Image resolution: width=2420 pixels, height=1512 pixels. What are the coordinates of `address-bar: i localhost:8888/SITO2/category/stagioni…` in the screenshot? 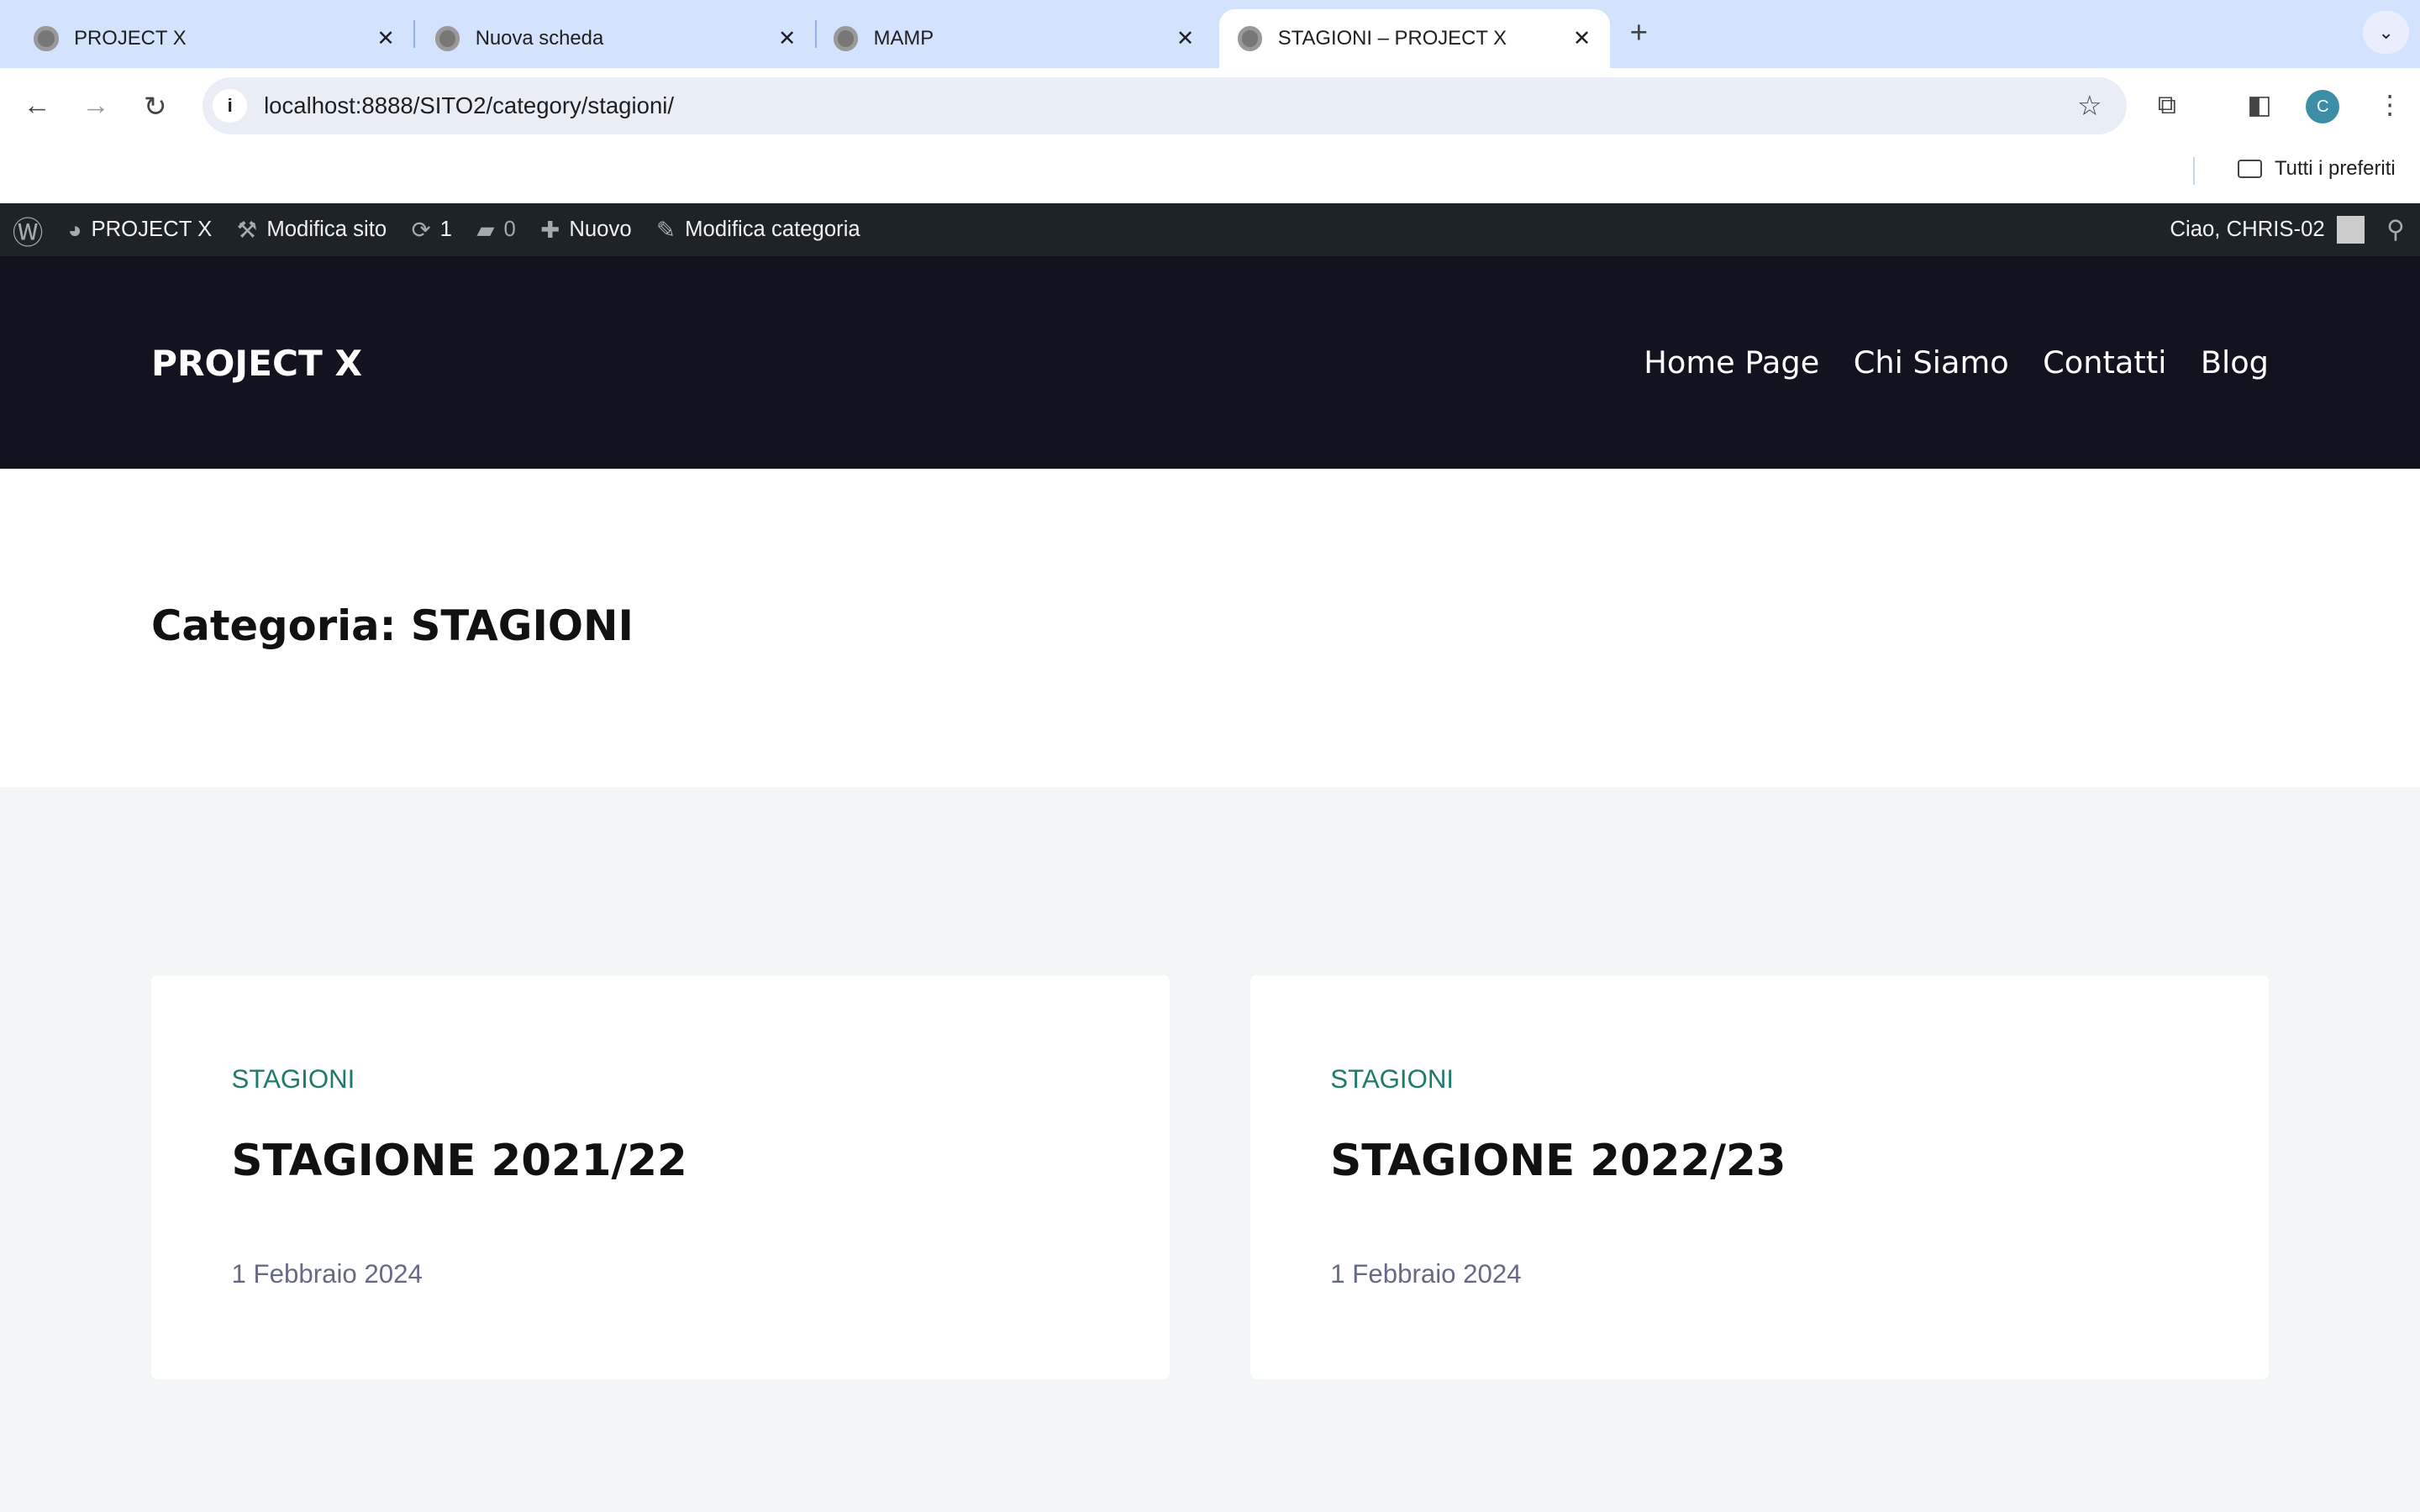 It's located at (1165, 105).